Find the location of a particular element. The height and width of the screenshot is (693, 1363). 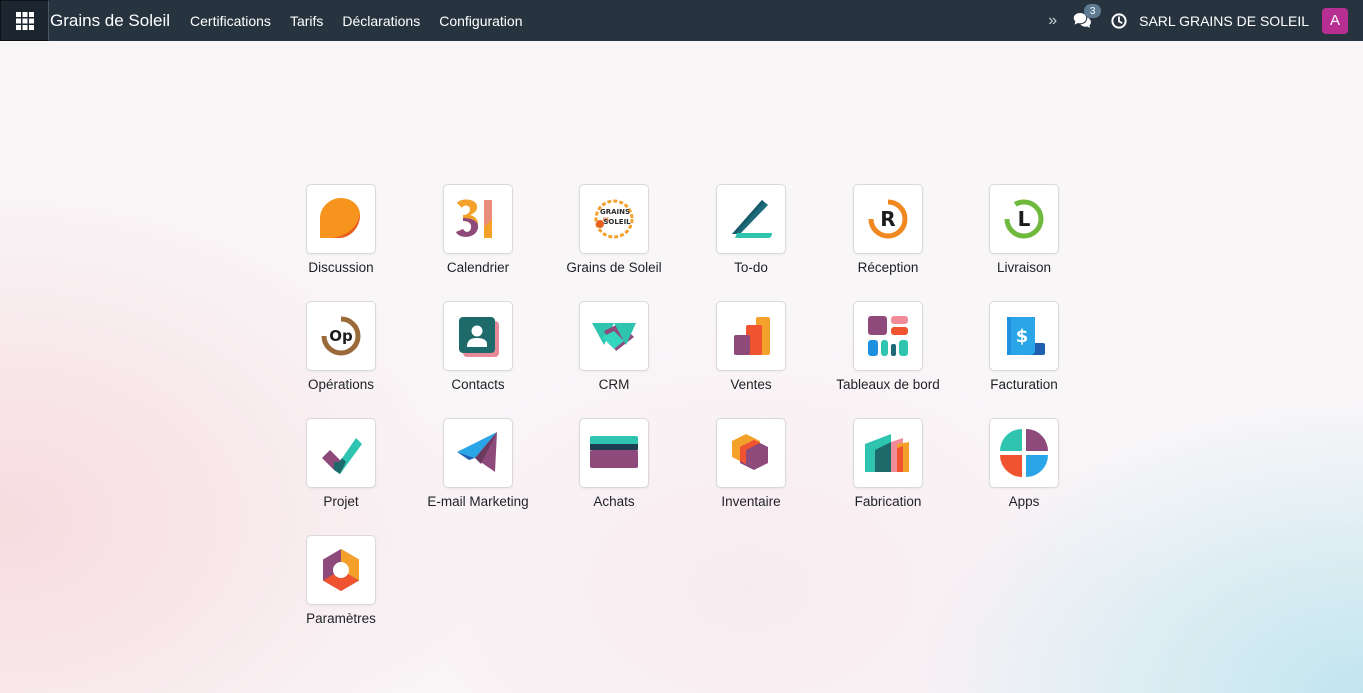

app-icon-frame: L is located at coordinates (1024, 219).